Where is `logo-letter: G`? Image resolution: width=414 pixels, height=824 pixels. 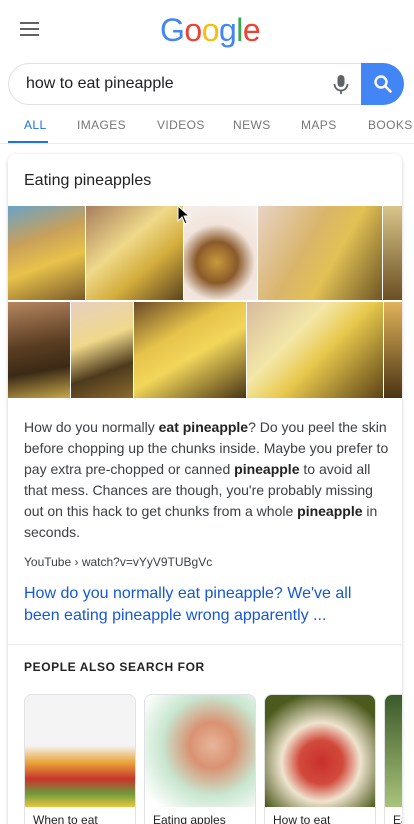 logo-letter: G is located at coordinates (172, 30).